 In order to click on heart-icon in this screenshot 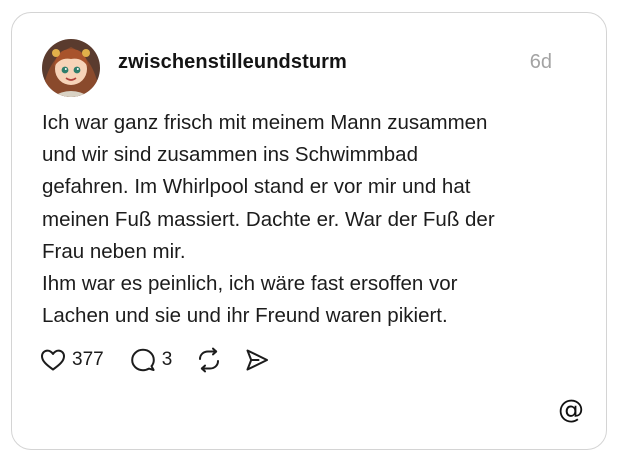, I will do `click(53, 360)`.